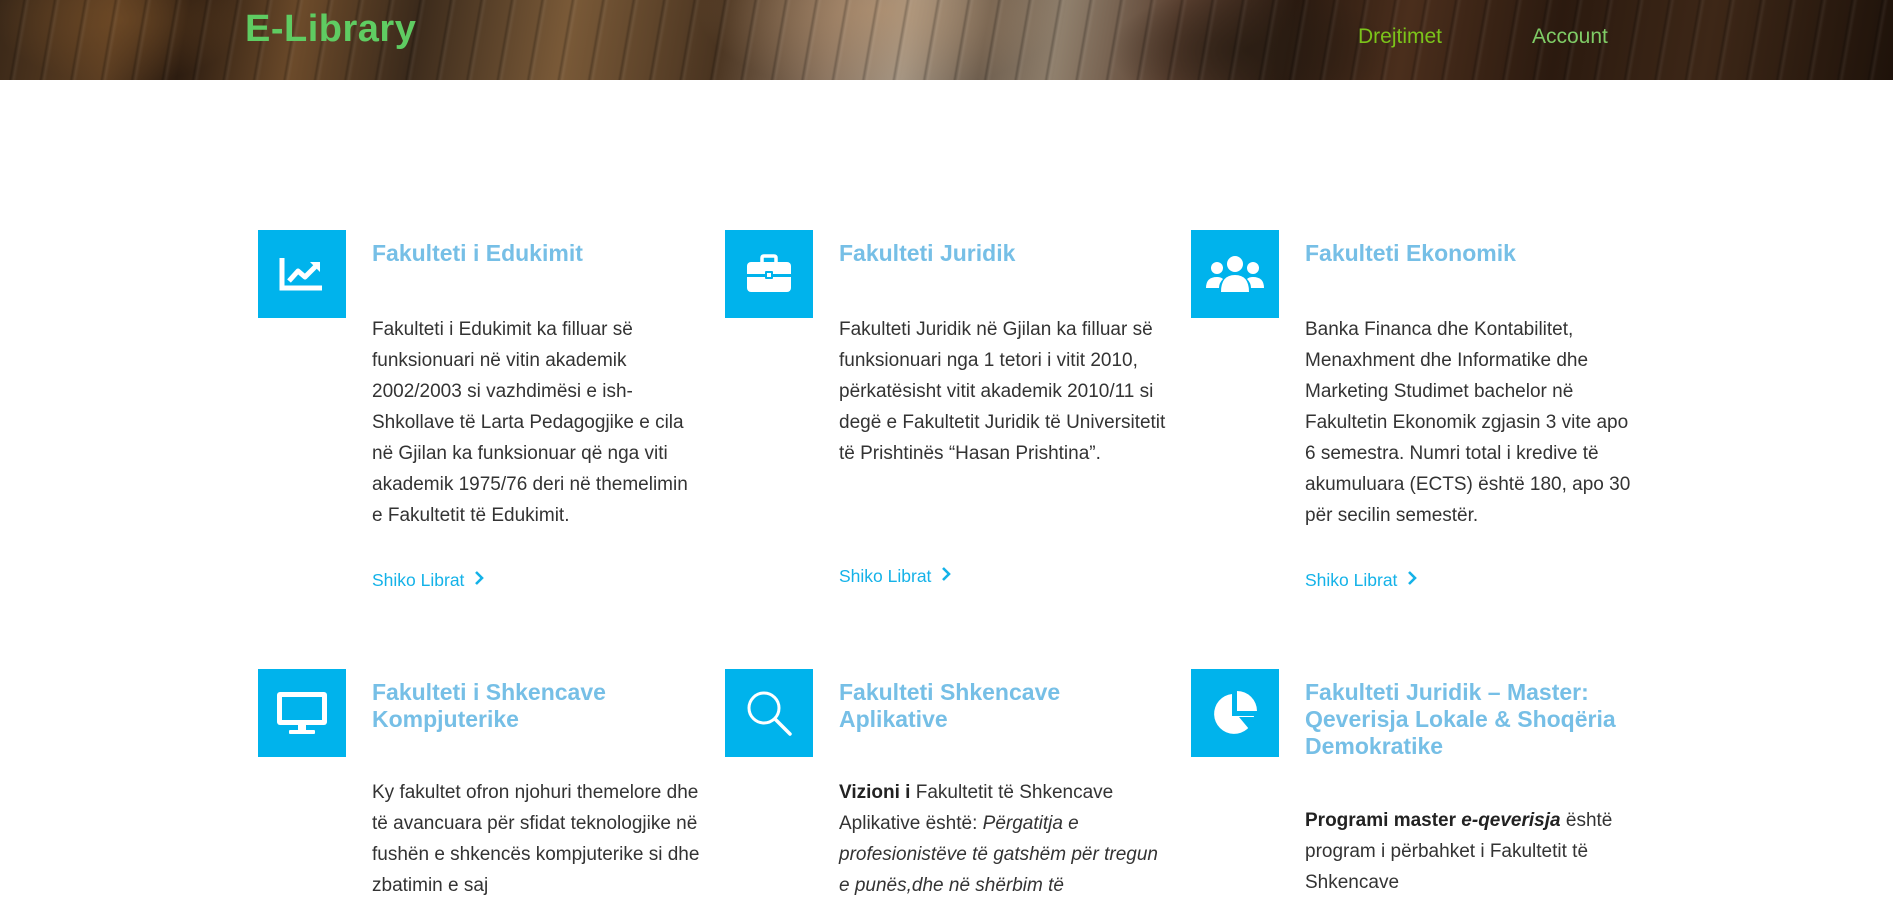 This screenshot has height=901, width=1893. Describe the element at coordinates (950, 705) in the screenshot. I see `card-title: Fakulteti Shkencave Aplikative` at that location.